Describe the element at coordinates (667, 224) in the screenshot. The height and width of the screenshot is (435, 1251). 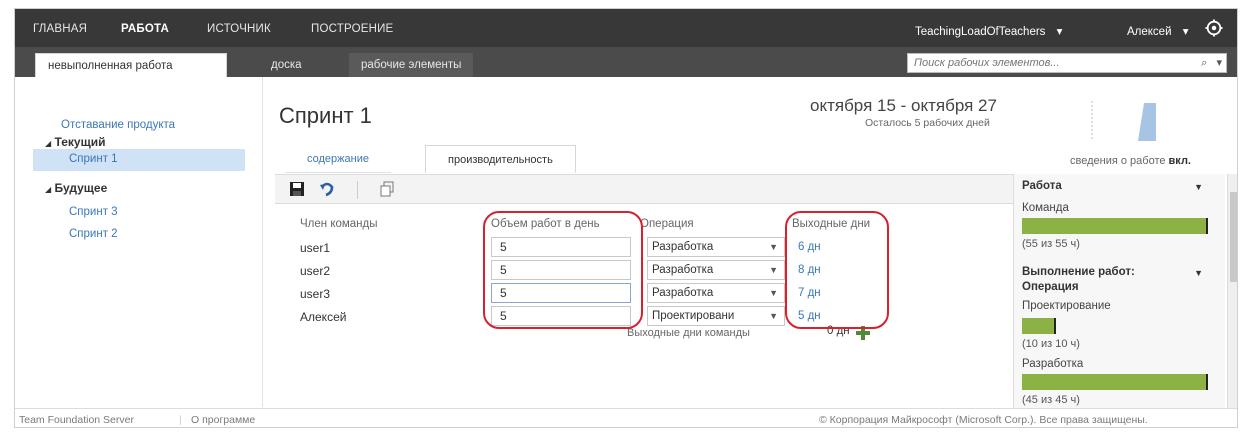
I see `header-activity: Операция` at that location.